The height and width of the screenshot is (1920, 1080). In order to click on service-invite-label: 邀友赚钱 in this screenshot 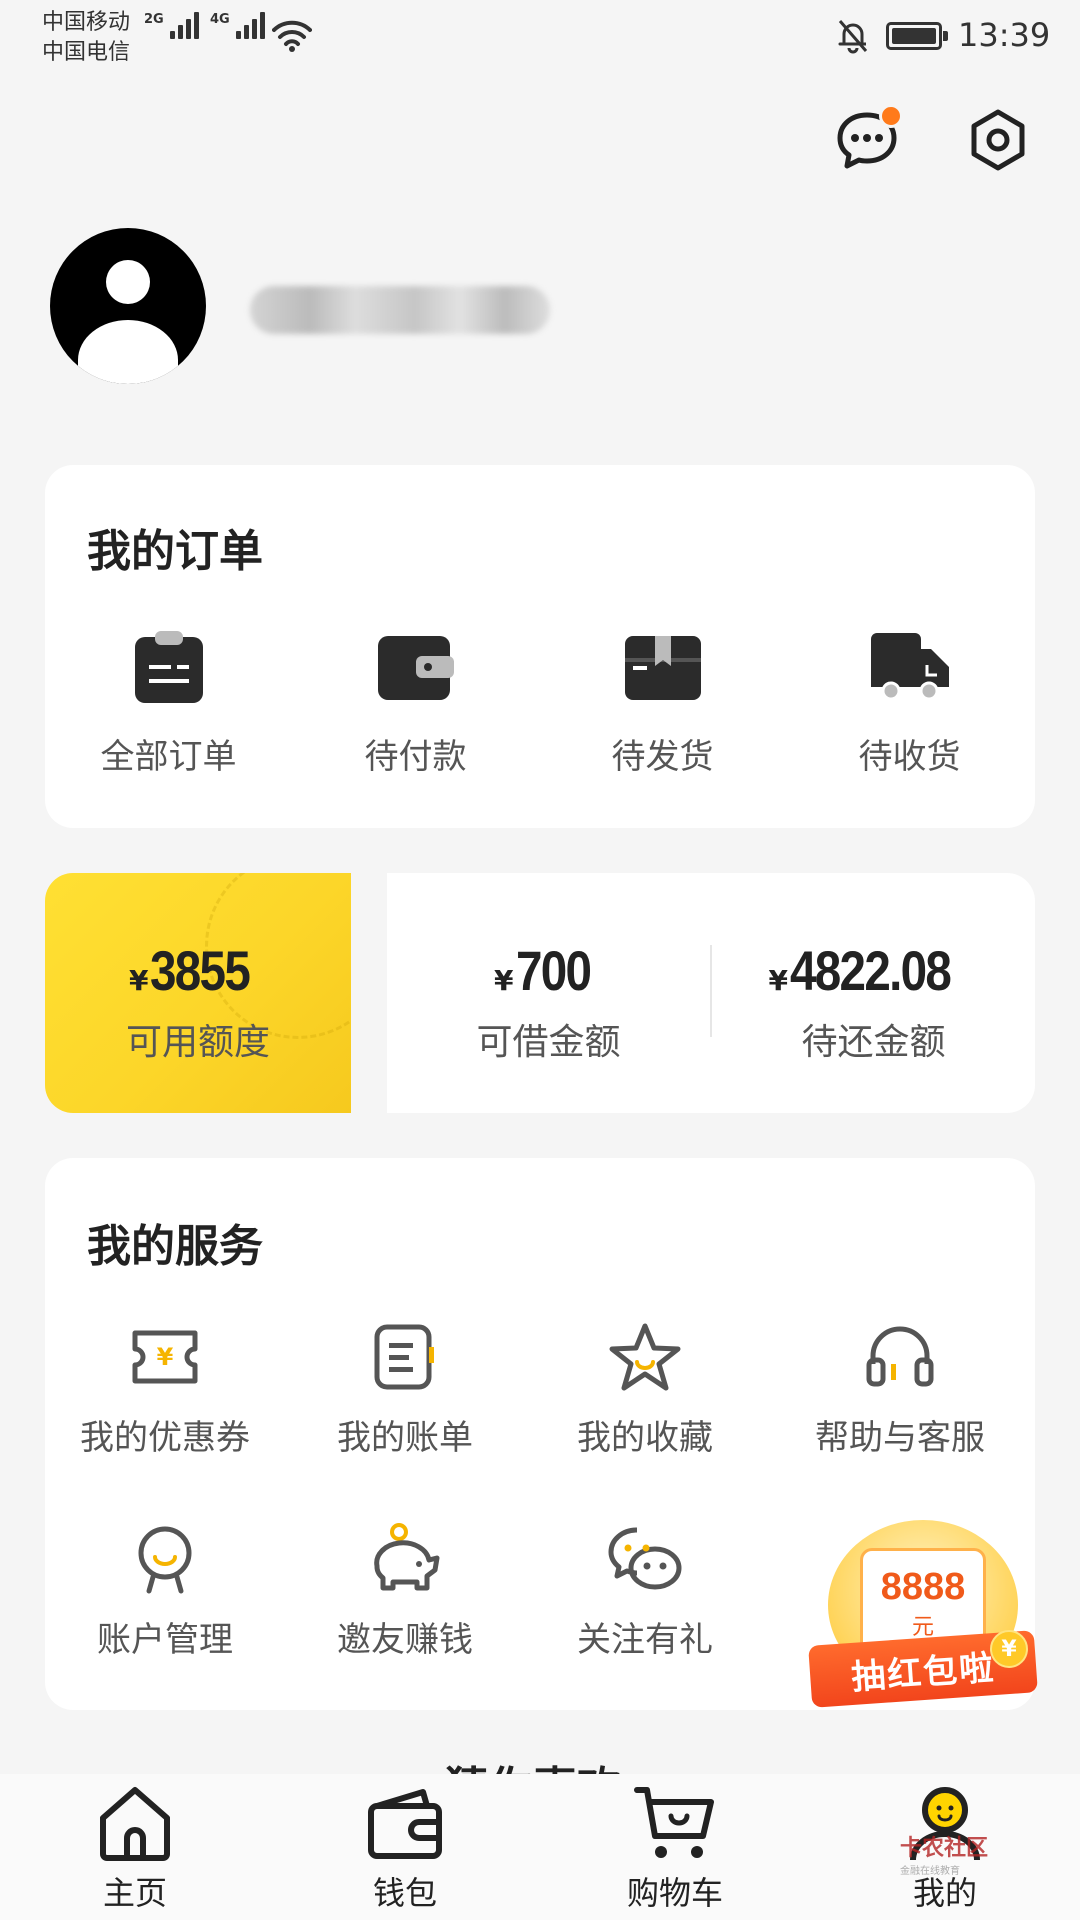, I will do `click(405, 1640)`.